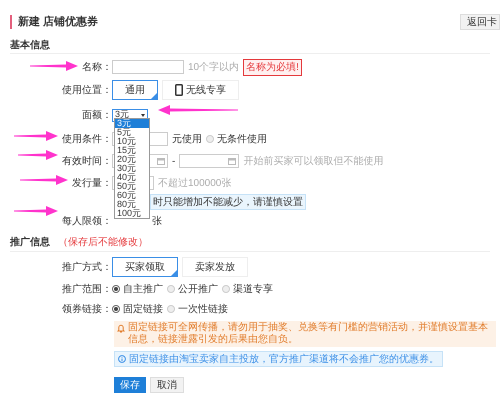 This screenshot has width=500, height=400. I want to click on section-title: 推广信息, so click(30, 242).